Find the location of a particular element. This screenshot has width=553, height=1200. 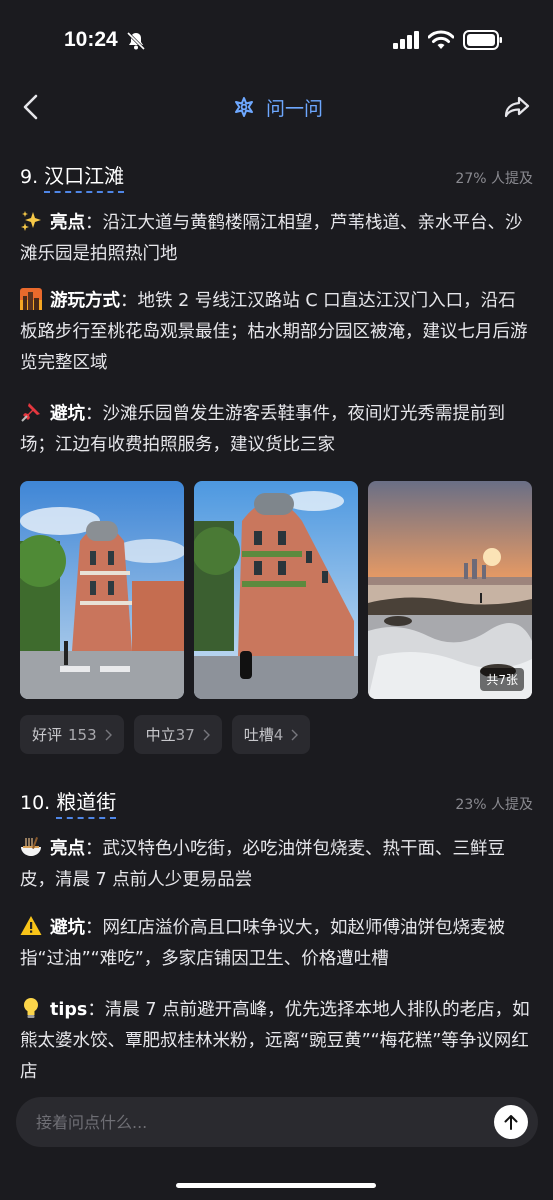

para-text: ：沿江大道与黄鹤楼隔江相望，芦苇栈道、亲水平台、沙滩乐园是拍照热门地 is located at coordinates (271, 238).